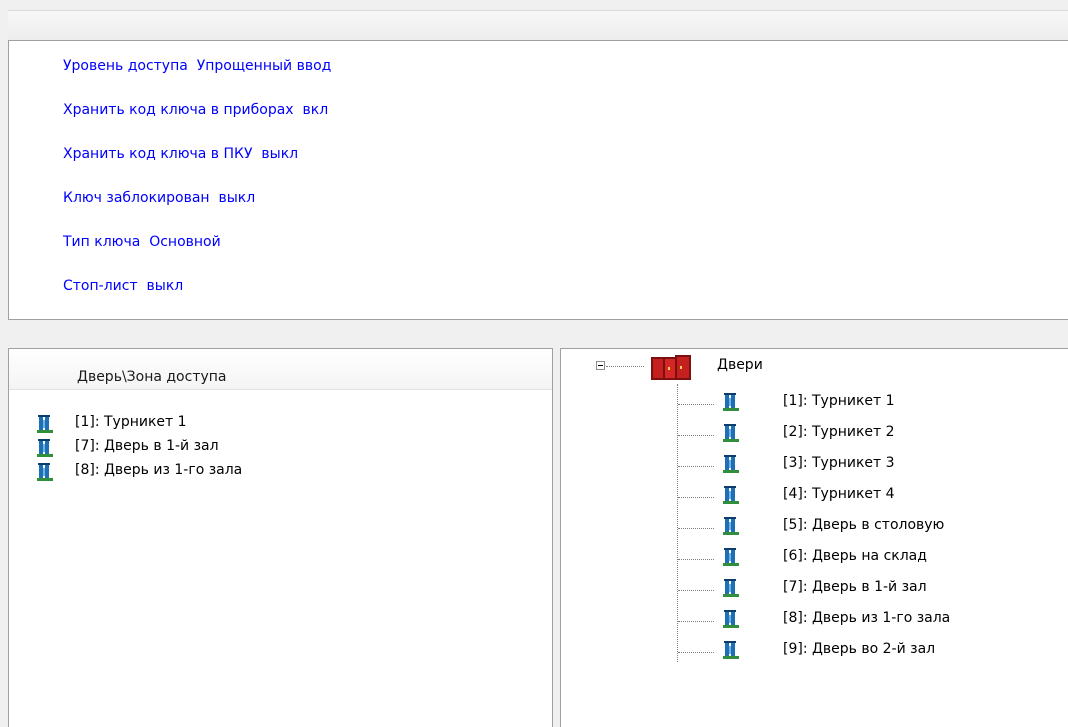 The height and width of the screenshot is (727, 1068). I want to click on tree-item-label: [6]: Дверь на склад, so click(855, 556).